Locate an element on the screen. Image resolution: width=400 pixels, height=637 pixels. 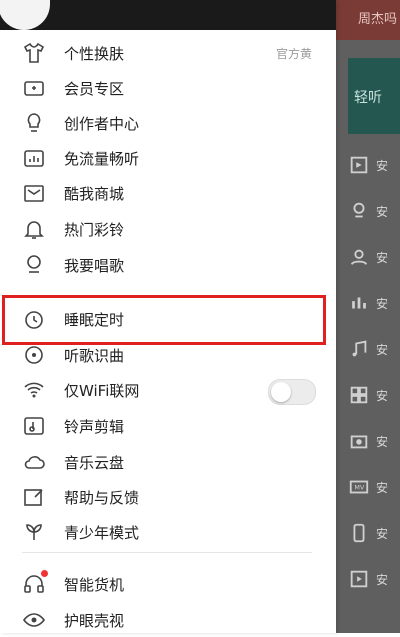
eye-icon is located at coordinates (34, 620).